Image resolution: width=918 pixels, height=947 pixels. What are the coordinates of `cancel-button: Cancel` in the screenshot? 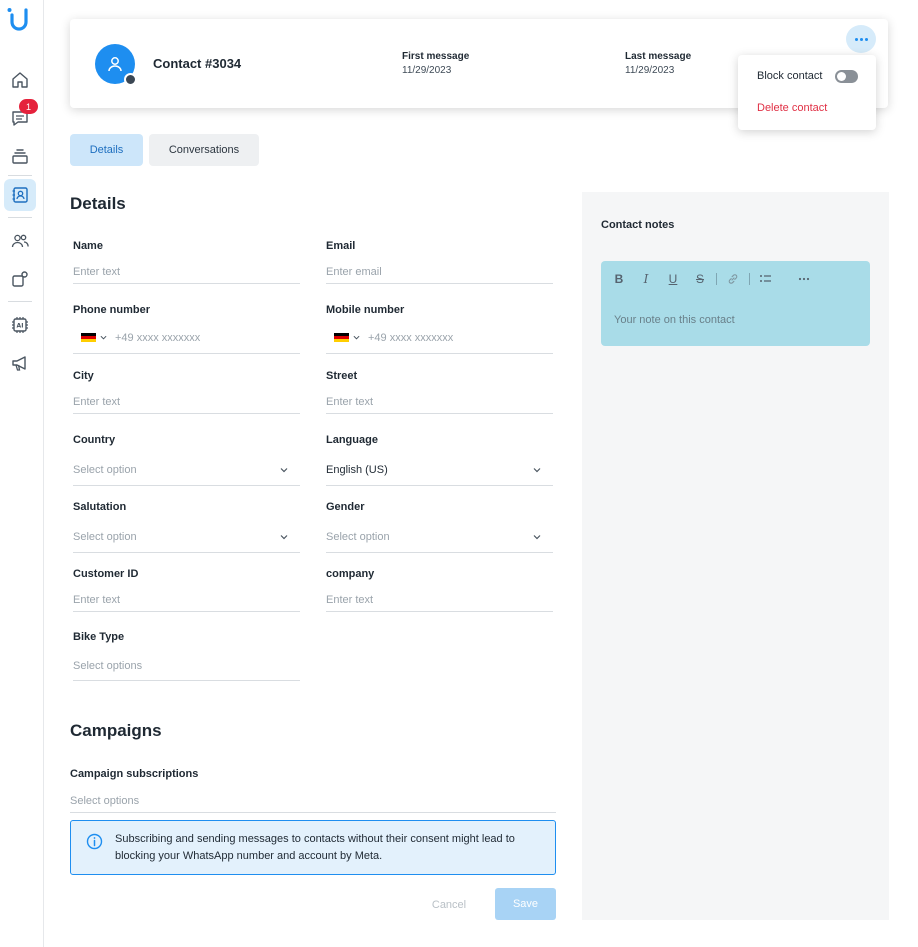 It's located at (449, 904).